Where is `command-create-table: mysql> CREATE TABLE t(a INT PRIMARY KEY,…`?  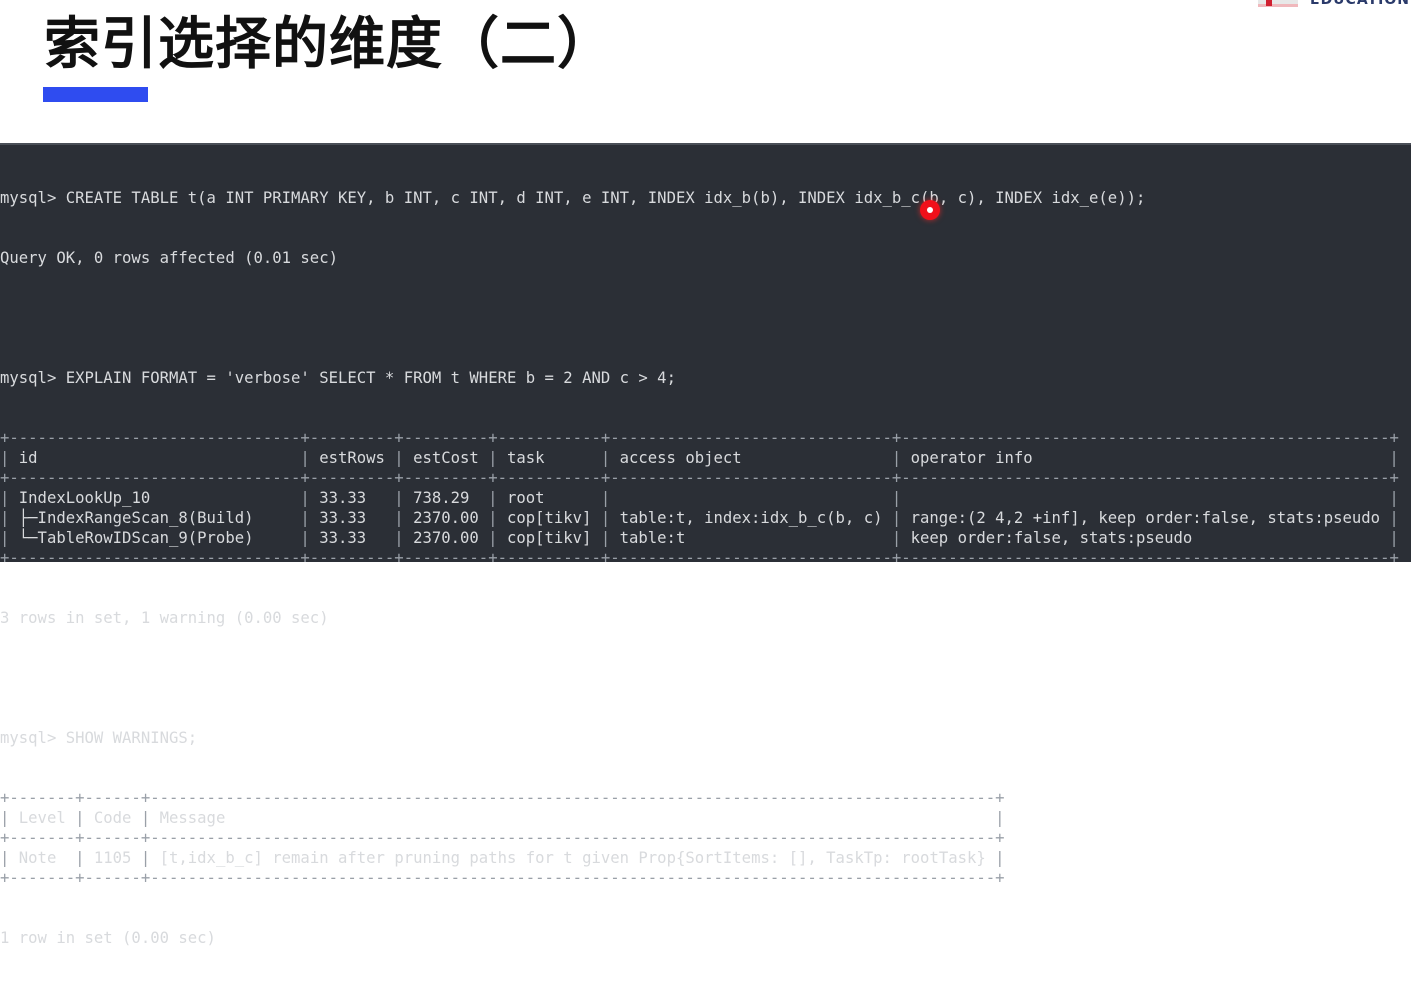 command-create-table: mysql> CREATE TABLE t(a INT PRIMARY KEY,… is located at coordinates (573, 198).